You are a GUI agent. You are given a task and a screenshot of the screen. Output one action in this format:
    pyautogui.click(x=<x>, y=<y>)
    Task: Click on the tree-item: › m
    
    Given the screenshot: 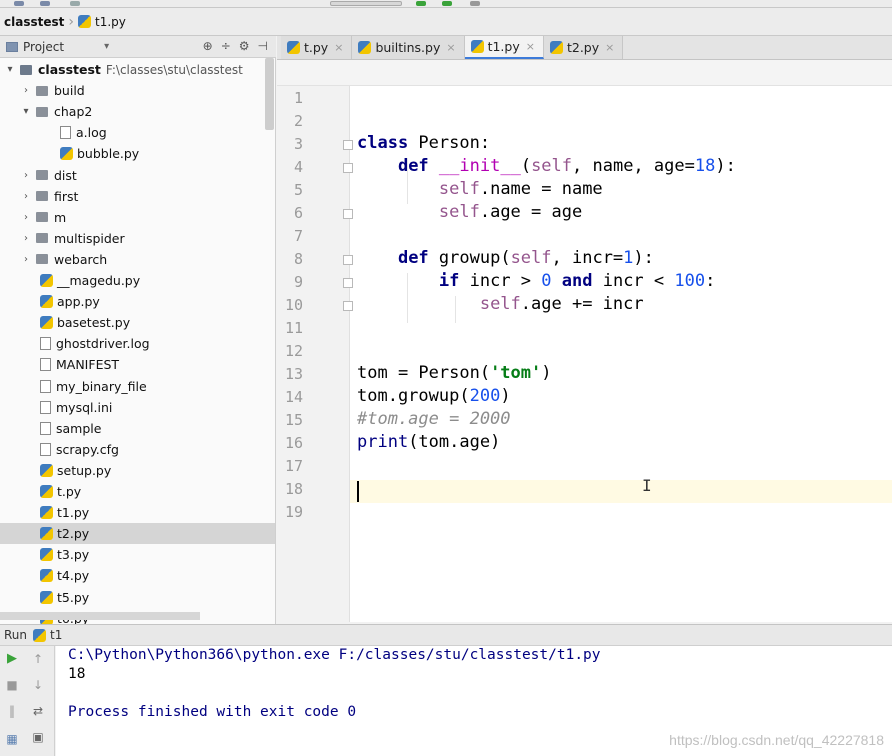 What is the action you would take?
    pyautogui.click(x=137, y=217)
    